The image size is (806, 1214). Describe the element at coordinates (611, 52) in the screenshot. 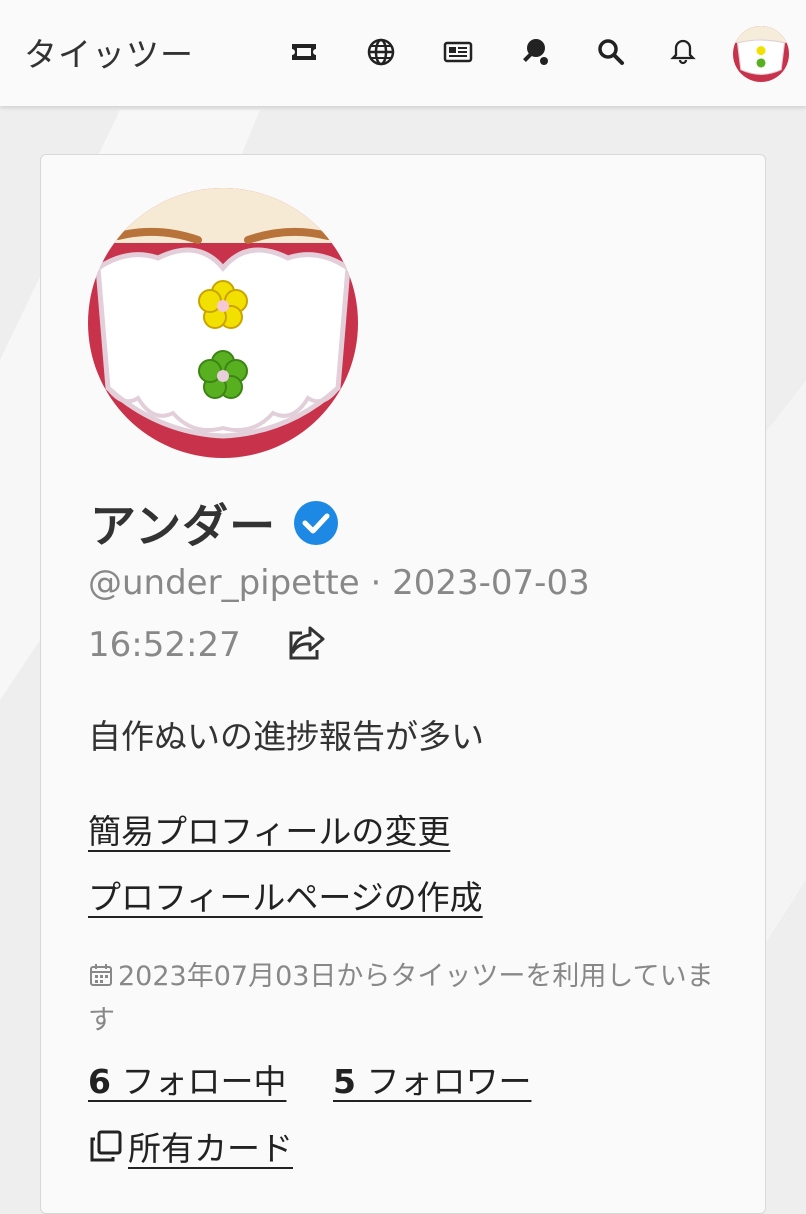

I see `search-icon` at that location.